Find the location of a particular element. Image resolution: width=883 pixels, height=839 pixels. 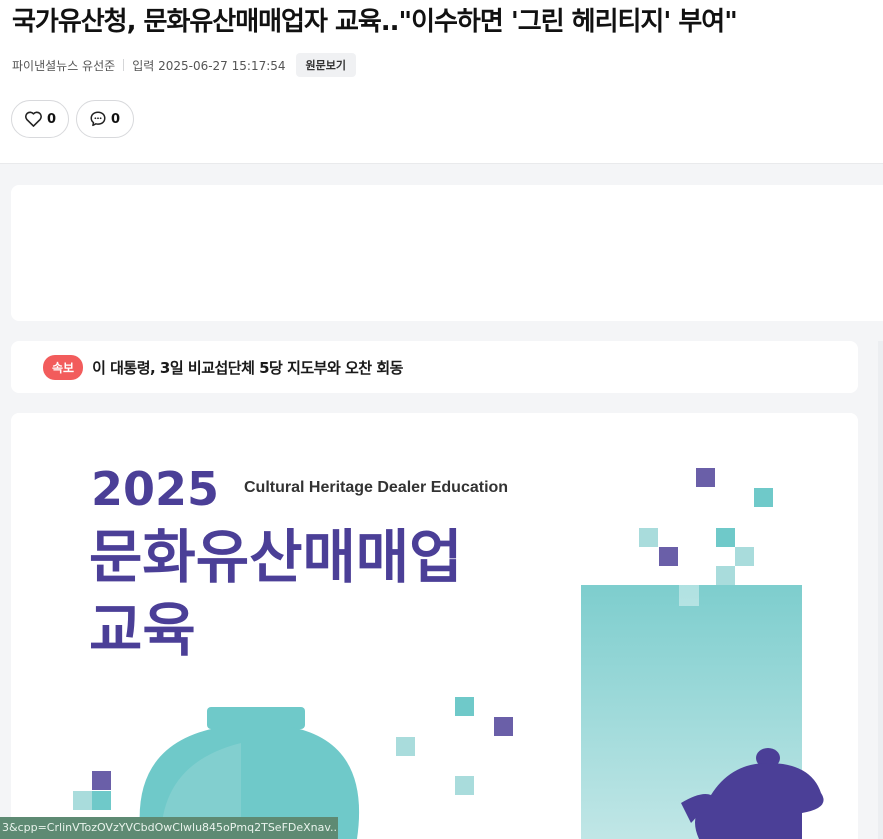

comment-icon is located at coordinates (98, 119).